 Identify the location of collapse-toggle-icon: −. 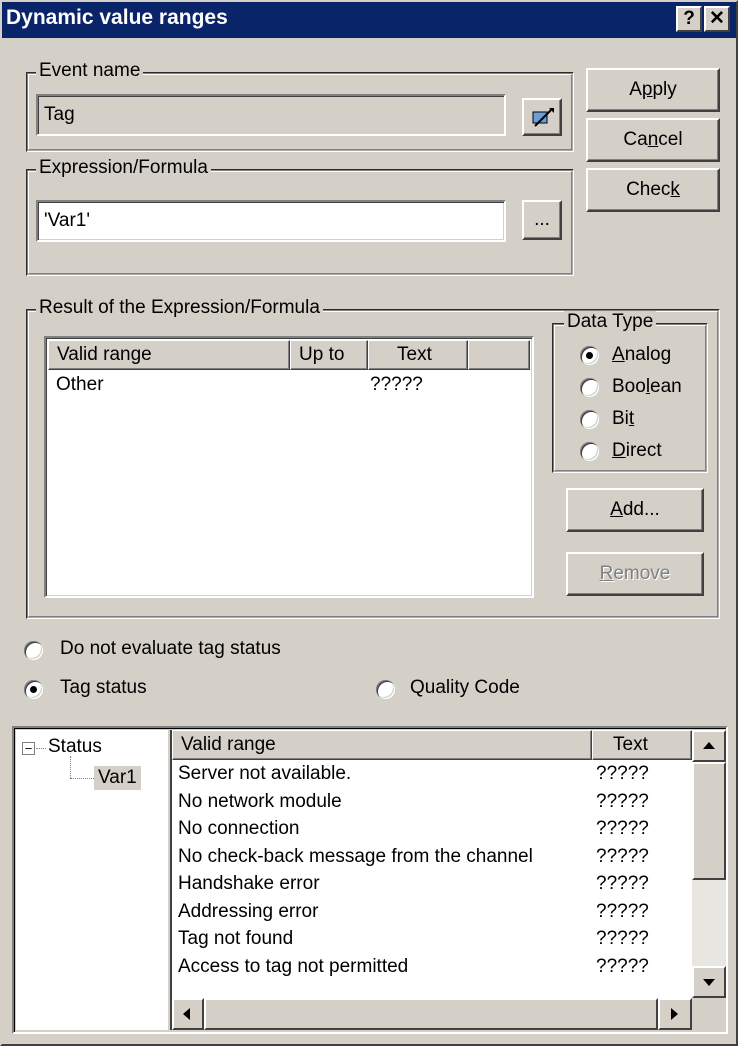
(28, 748).